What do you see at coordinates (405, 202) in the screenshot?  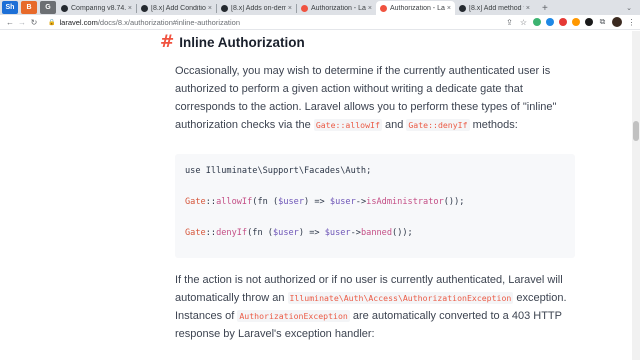 I see `code-token: isAdministrator` at bounding box center [405, 202].